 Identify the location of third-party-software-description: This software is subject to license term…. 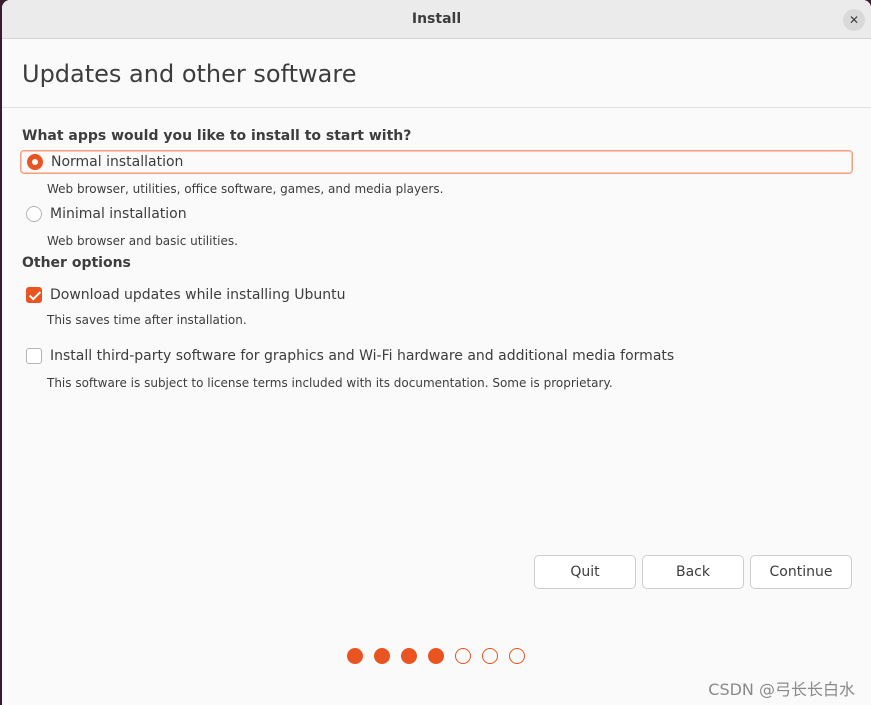
(330, 383).